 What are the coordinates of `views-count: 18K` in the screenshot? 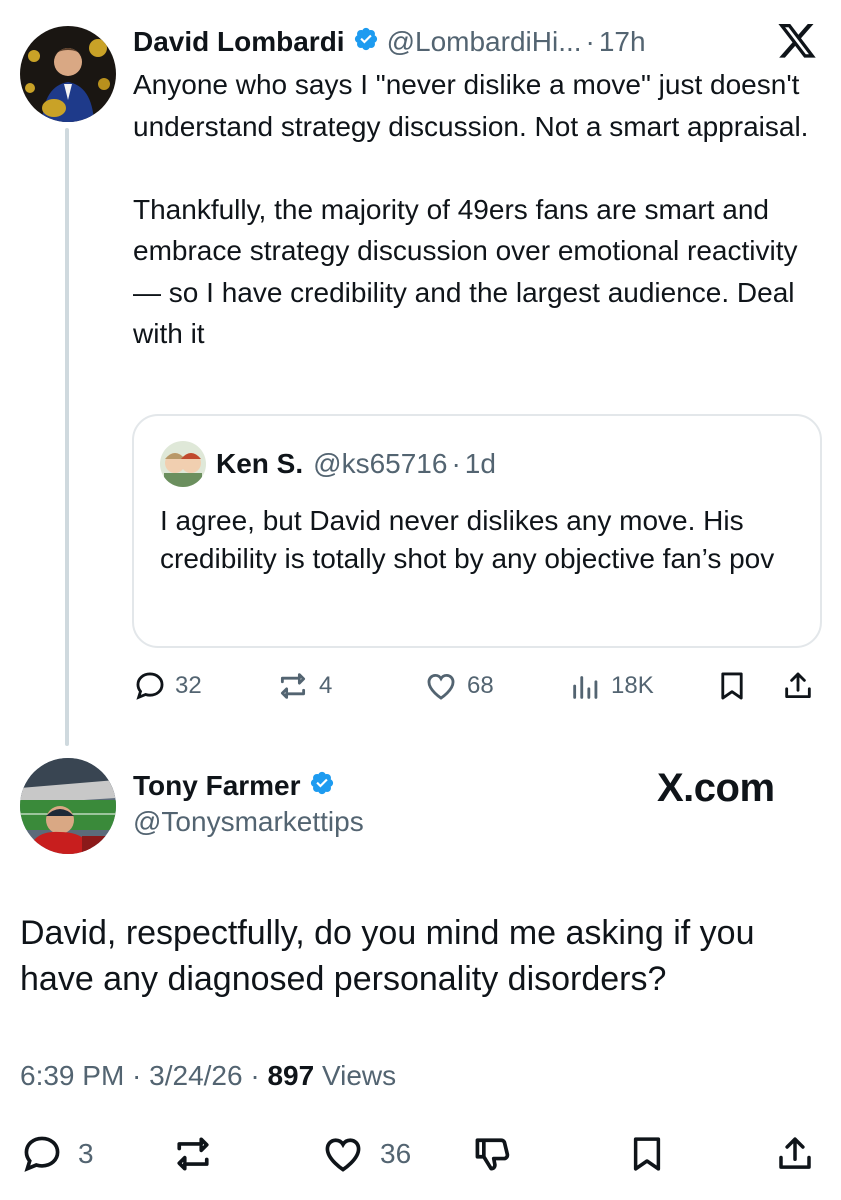 It's located at (632, 685).